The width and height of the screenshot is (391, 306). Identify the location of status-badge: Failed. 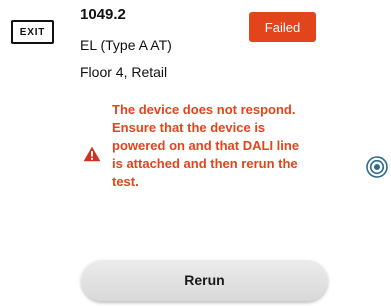
(282, 27).